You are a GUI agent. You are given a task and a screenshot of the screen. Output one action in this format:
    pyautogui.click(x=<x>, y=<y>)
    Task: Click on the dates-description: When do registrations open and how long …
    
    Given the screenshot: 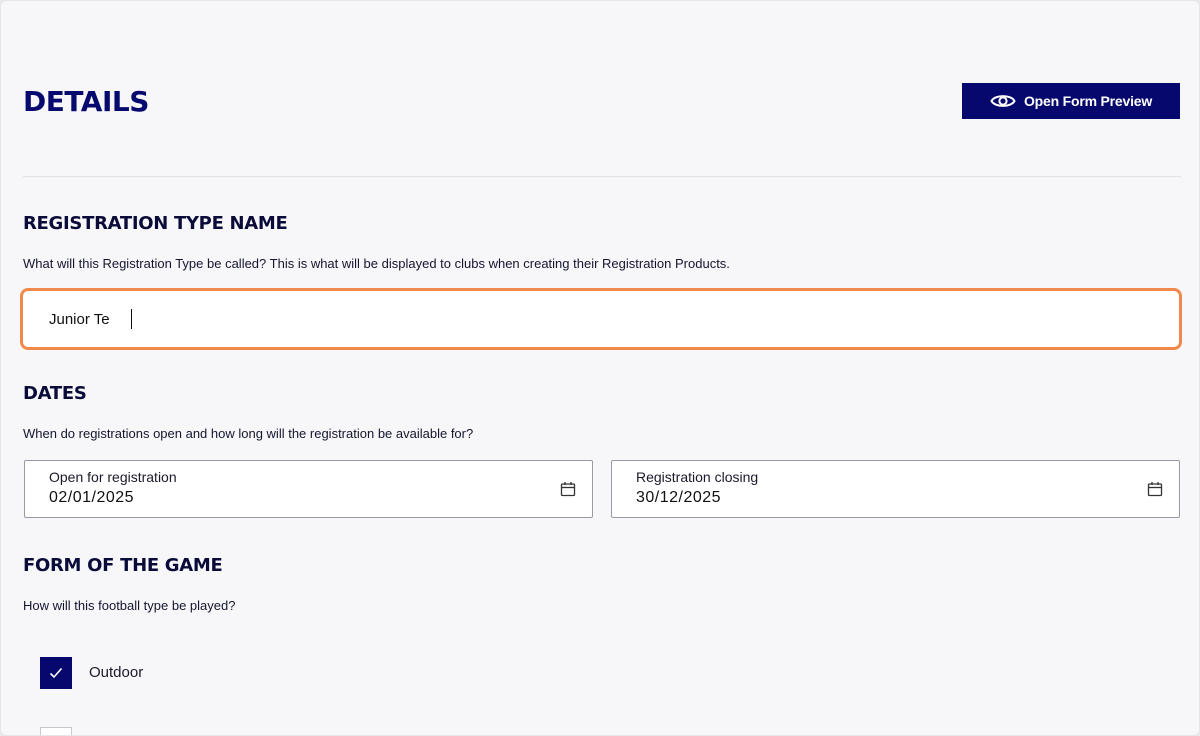 What is the action you would take?
    pyautogui.click(x=248, y=433)
    